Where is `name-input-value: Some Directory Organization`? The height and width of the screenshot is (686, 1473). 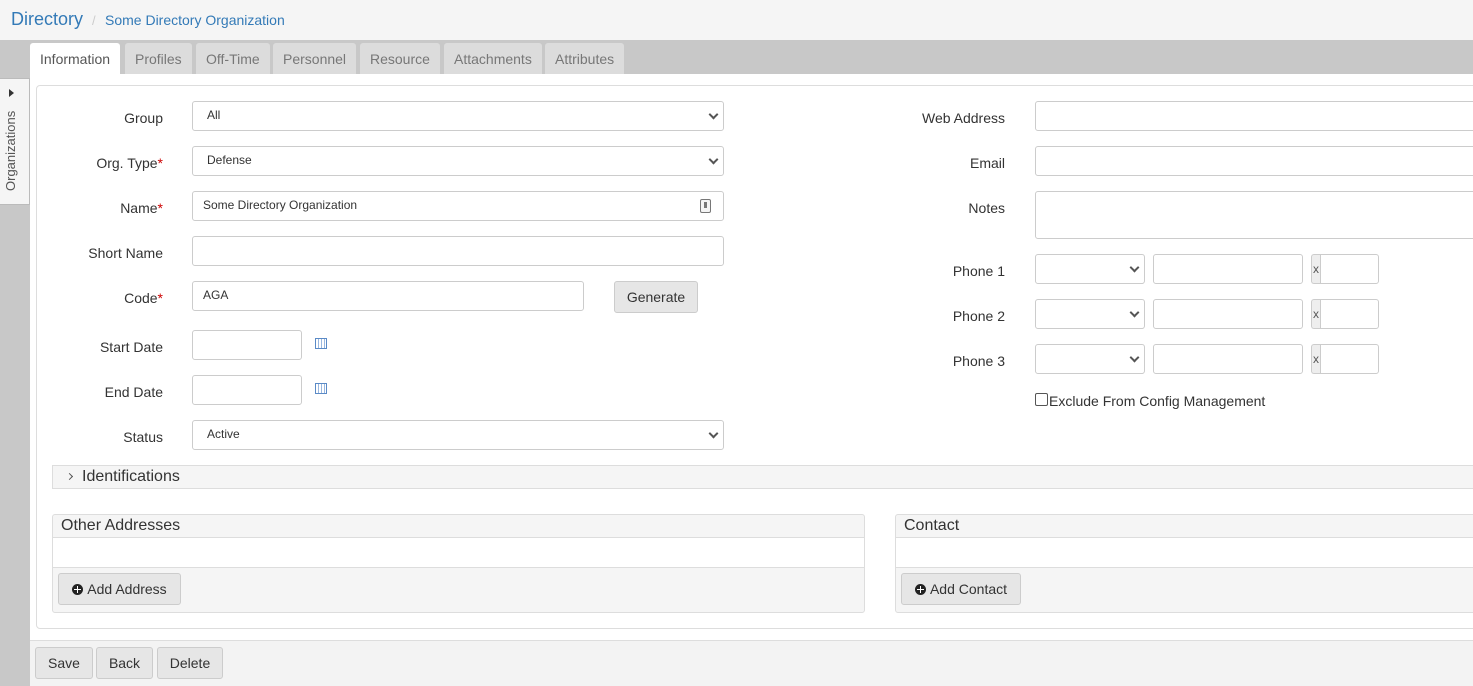 name-input-value: Some Directory Organization is located at coordinates (280, 205).